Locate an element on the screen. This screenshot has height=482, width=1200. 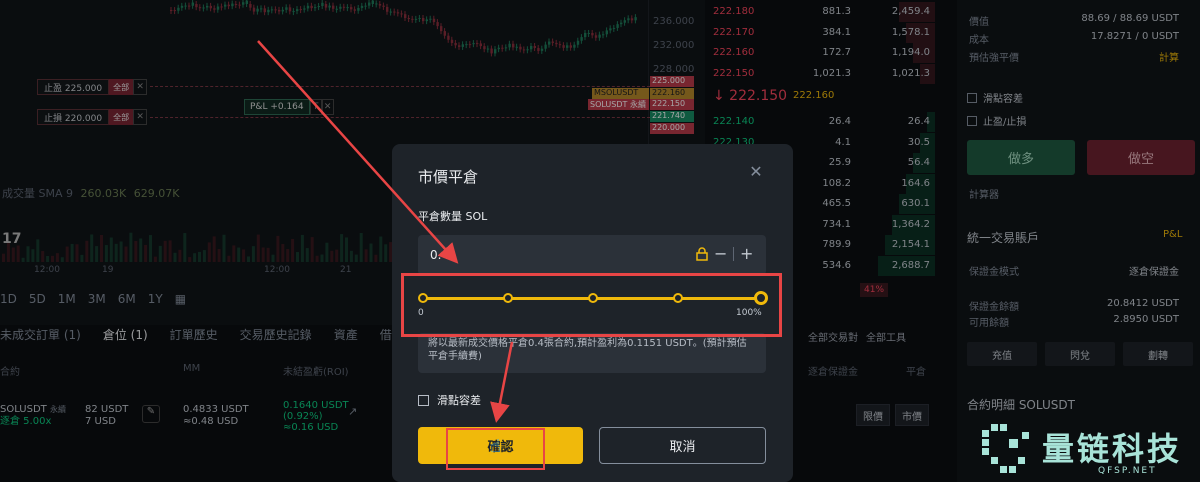
watermark-logo: 量链科技 QFSP.NET is located at coordinates (1089, 451).